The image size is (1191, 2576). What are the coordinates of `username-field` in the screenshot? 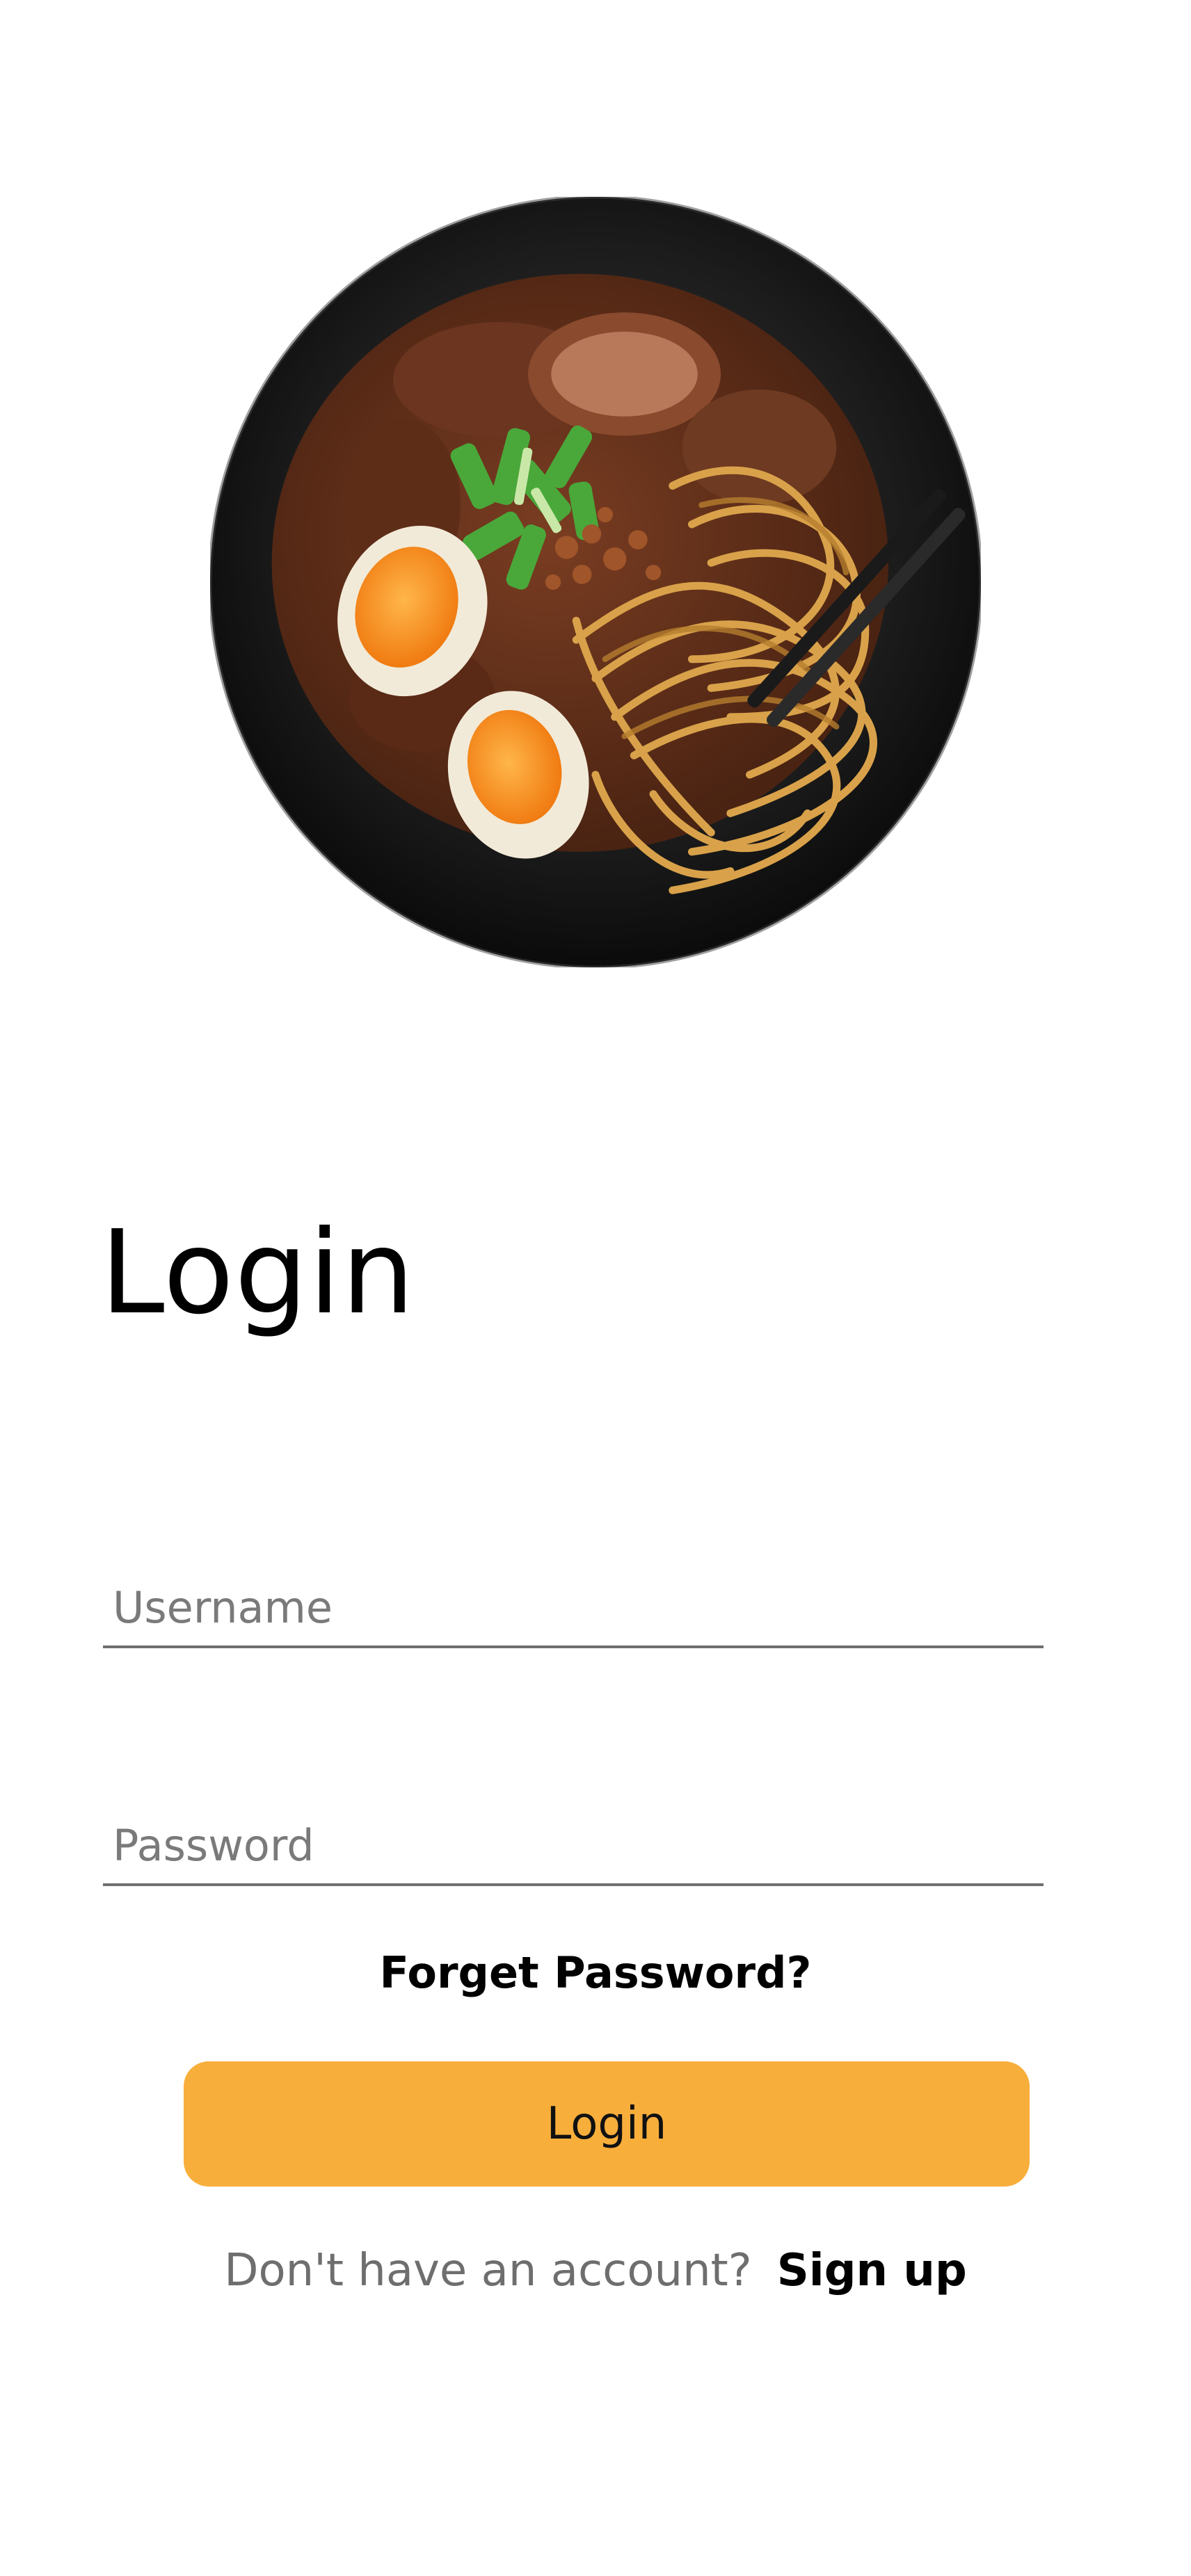 It's located at (573, 1608).